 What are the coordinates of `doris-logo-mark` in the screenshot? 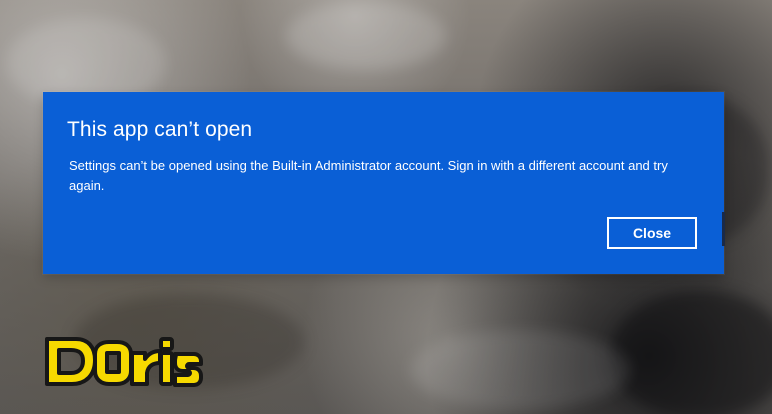 It's located at (124, 362).